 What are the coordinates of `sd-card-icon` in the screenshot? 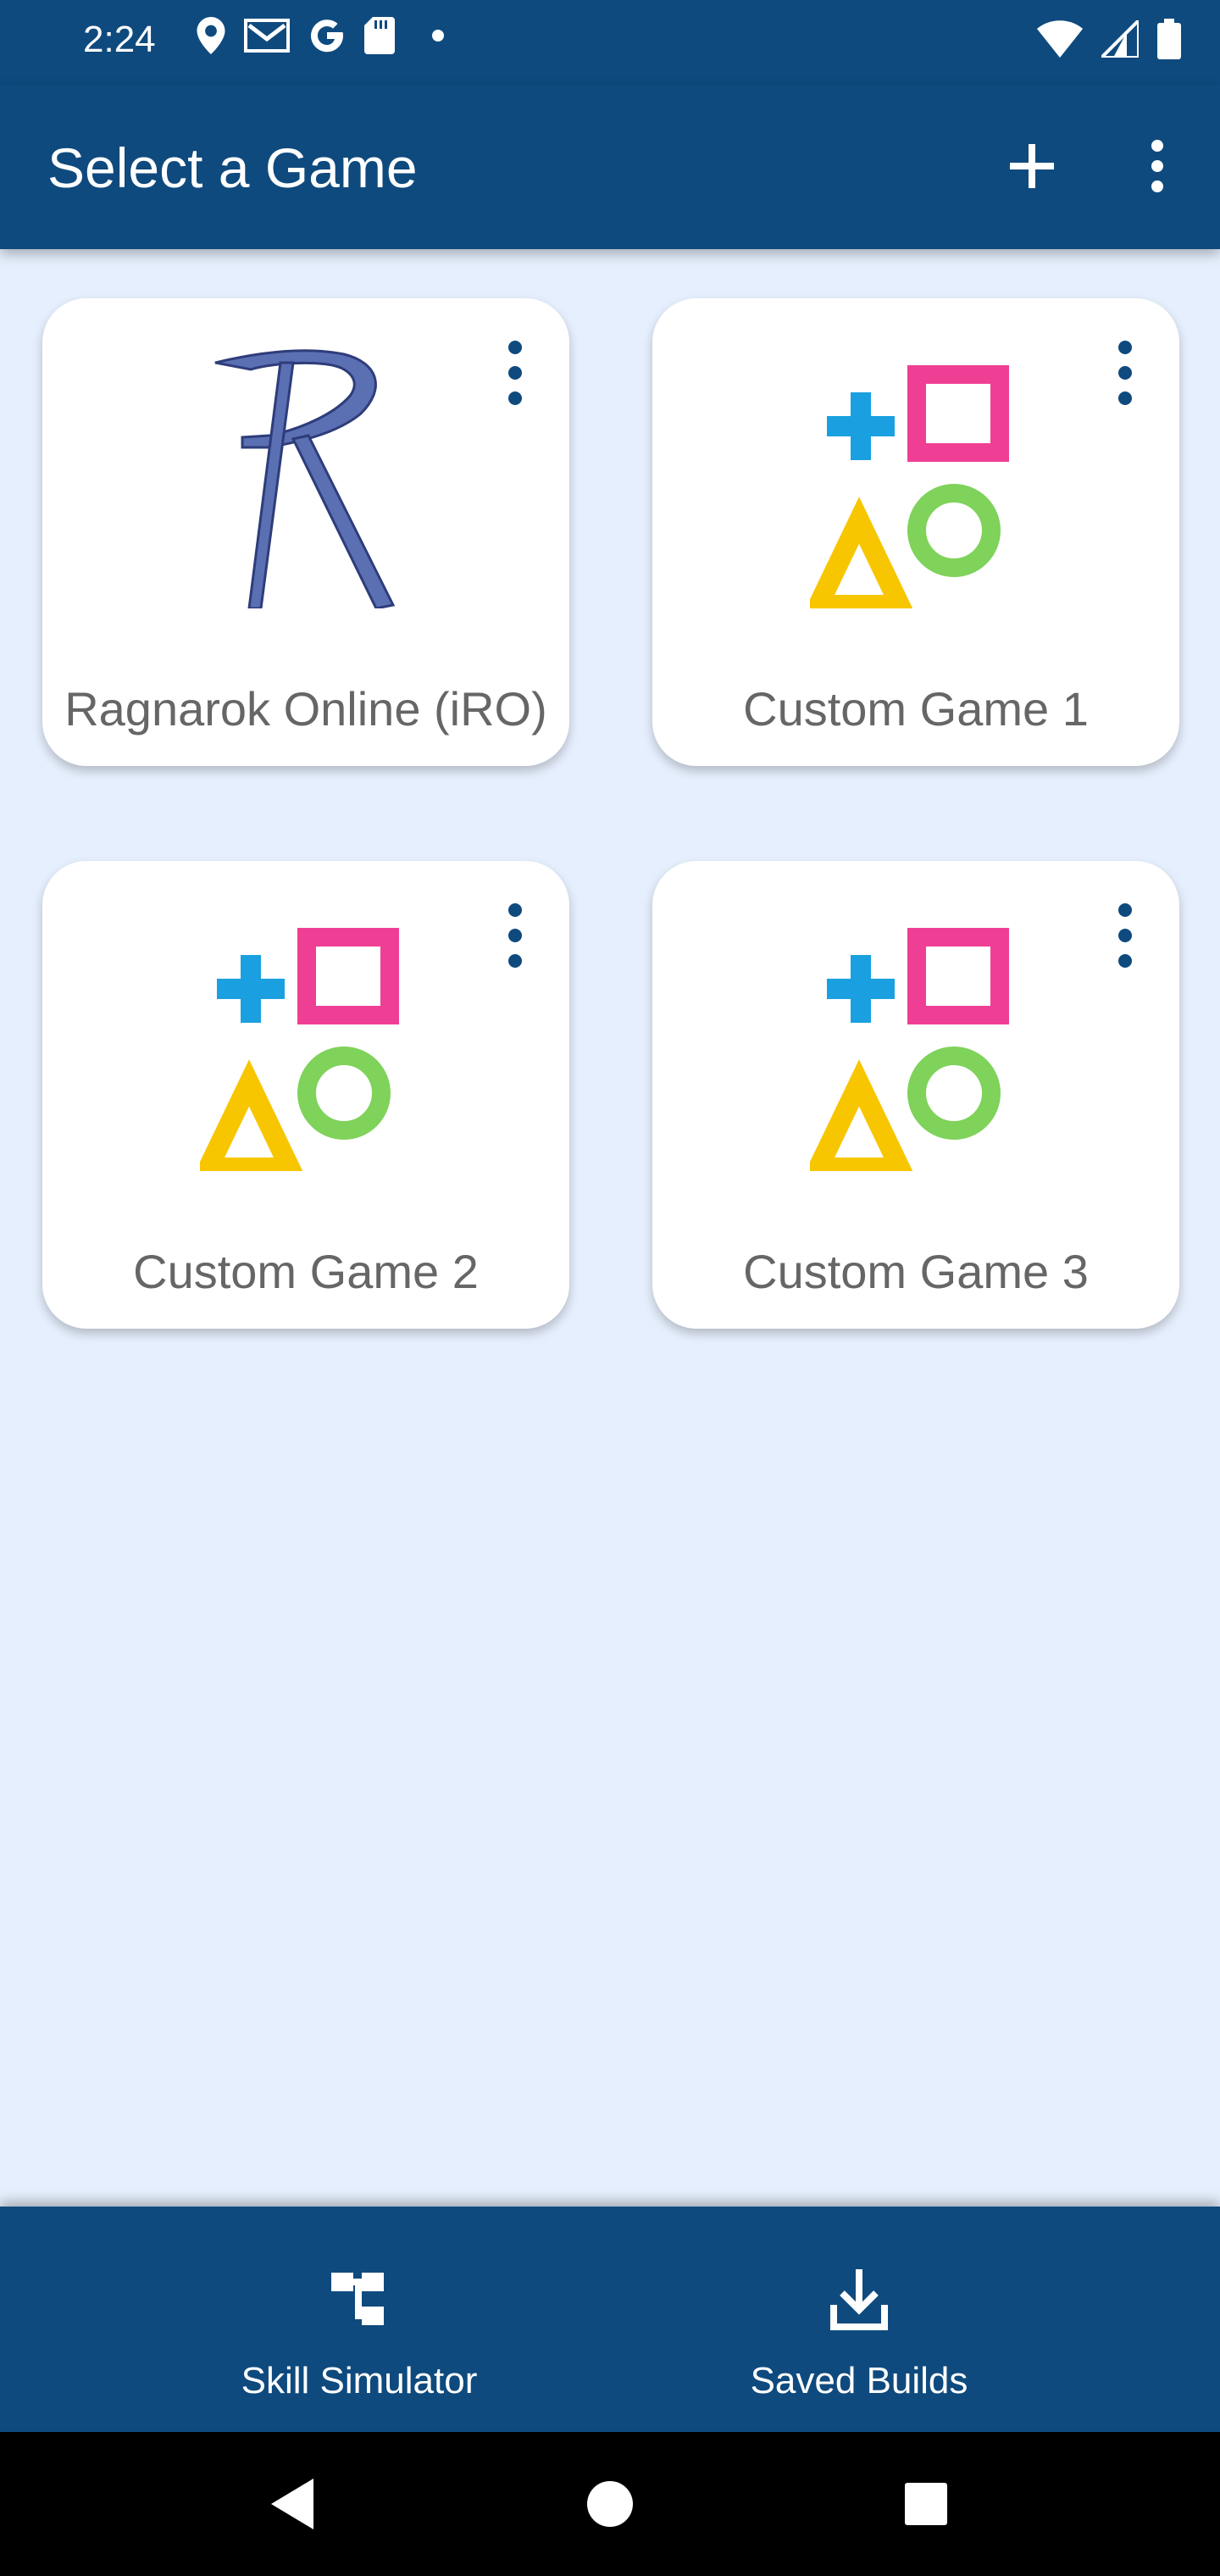 It's located at (379, 35).